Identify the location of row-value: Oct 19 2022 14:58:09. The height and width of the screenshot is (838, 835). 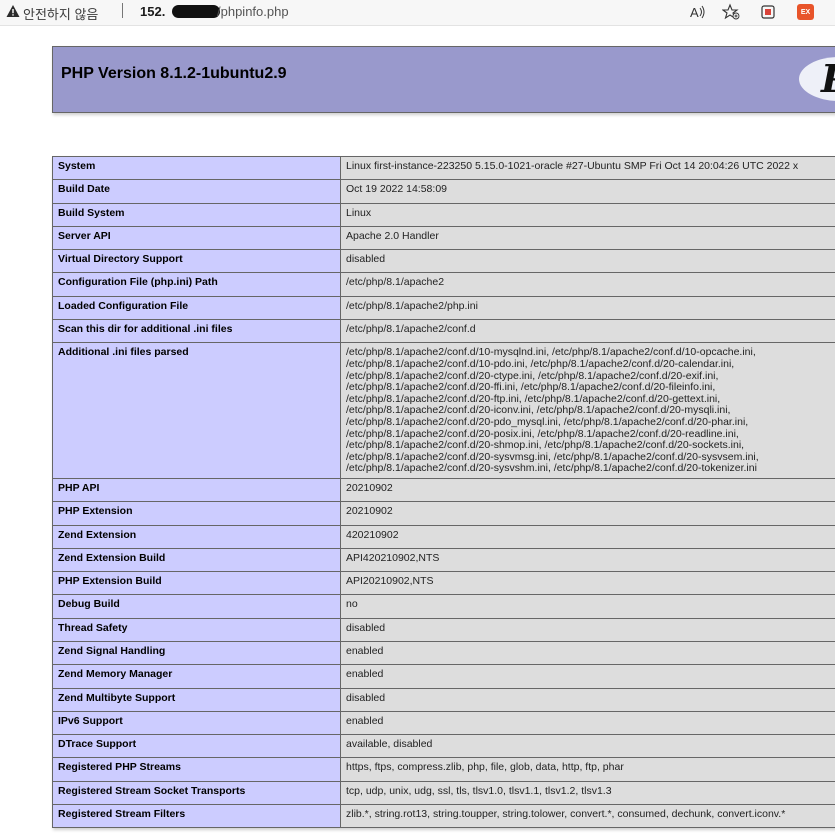
(587, 191).